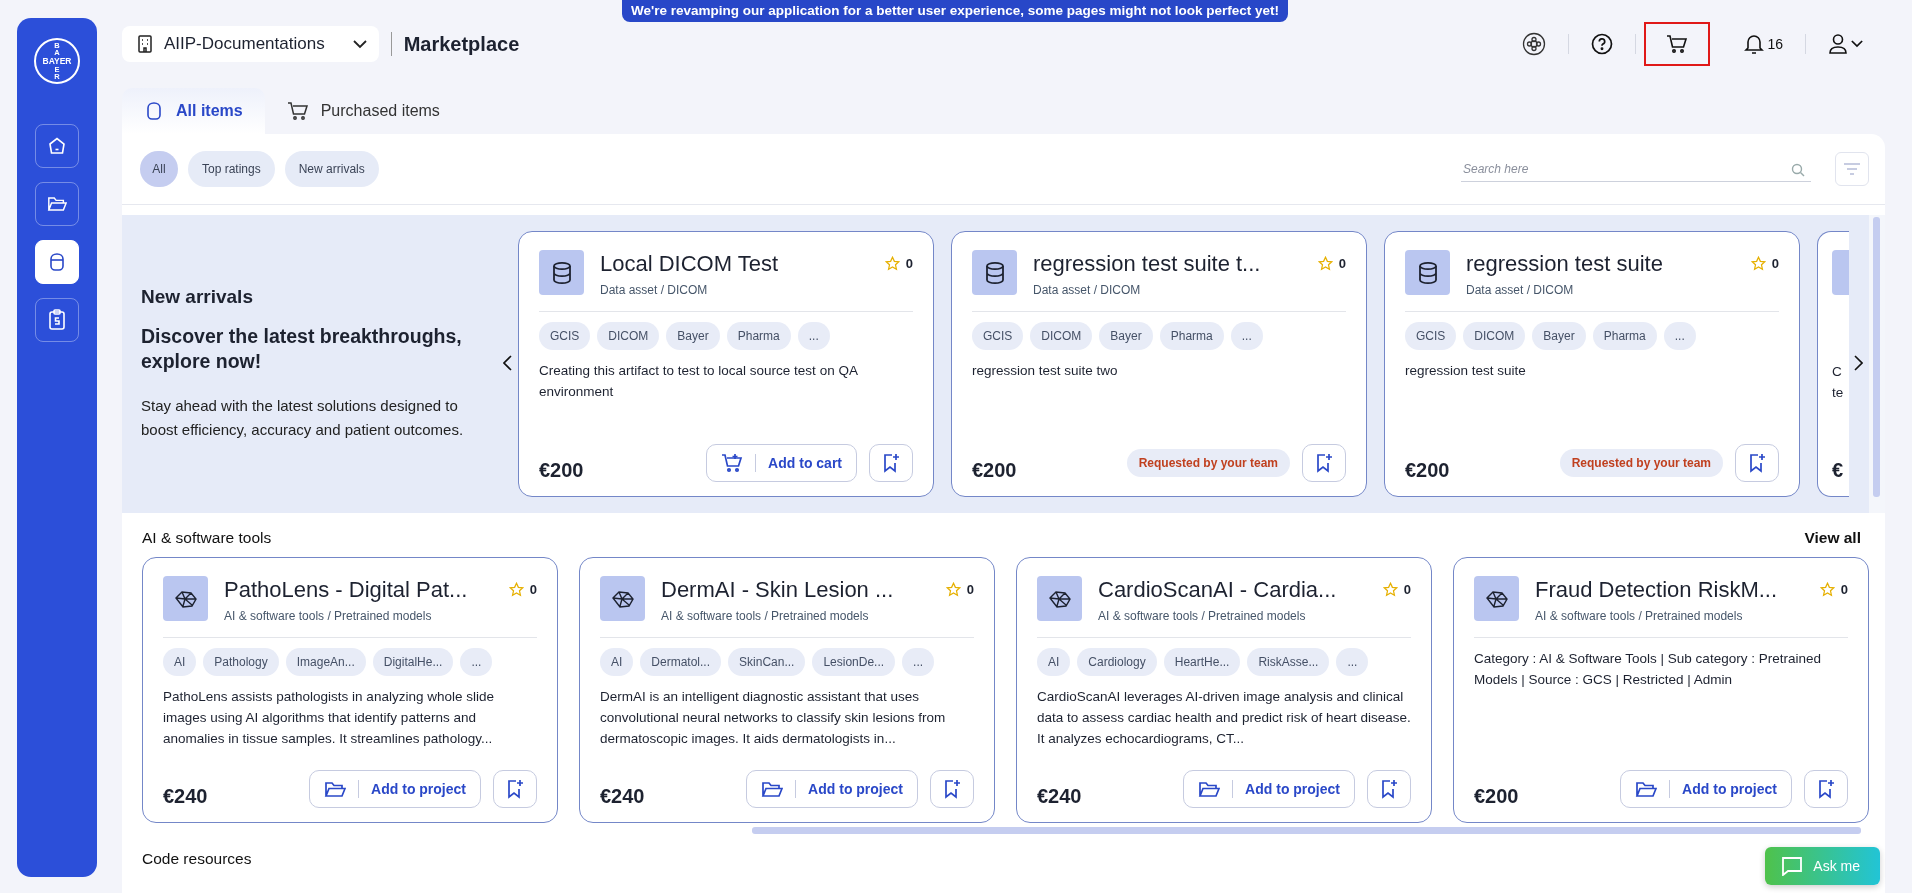 The width and height of the screenshot is (1912, 893). I want to click on card-description: Category : AI & Software Tools | Sub category : Pretrained Models | Source : GCS | Restricted | Admin, so click(1648, 669).